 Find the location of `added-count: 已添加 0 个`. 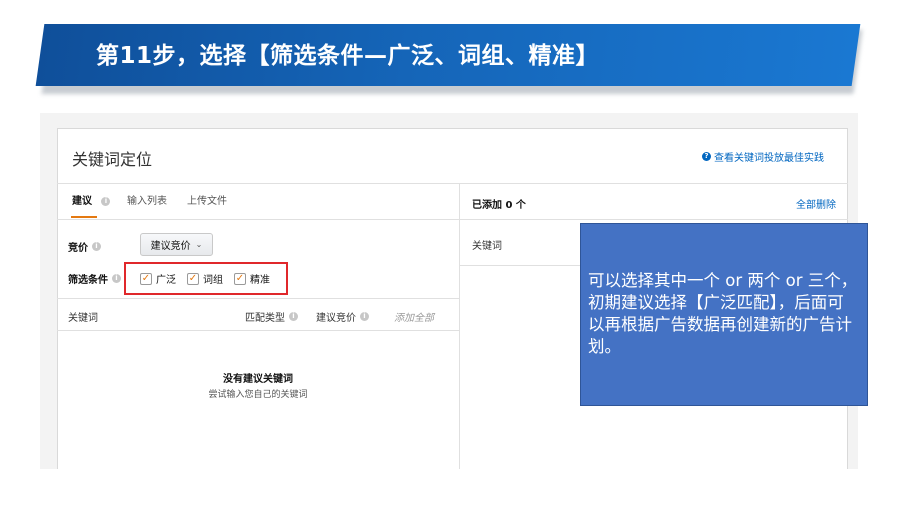

added-count: 已添加 0 个 is located at coordinates (499, 205).